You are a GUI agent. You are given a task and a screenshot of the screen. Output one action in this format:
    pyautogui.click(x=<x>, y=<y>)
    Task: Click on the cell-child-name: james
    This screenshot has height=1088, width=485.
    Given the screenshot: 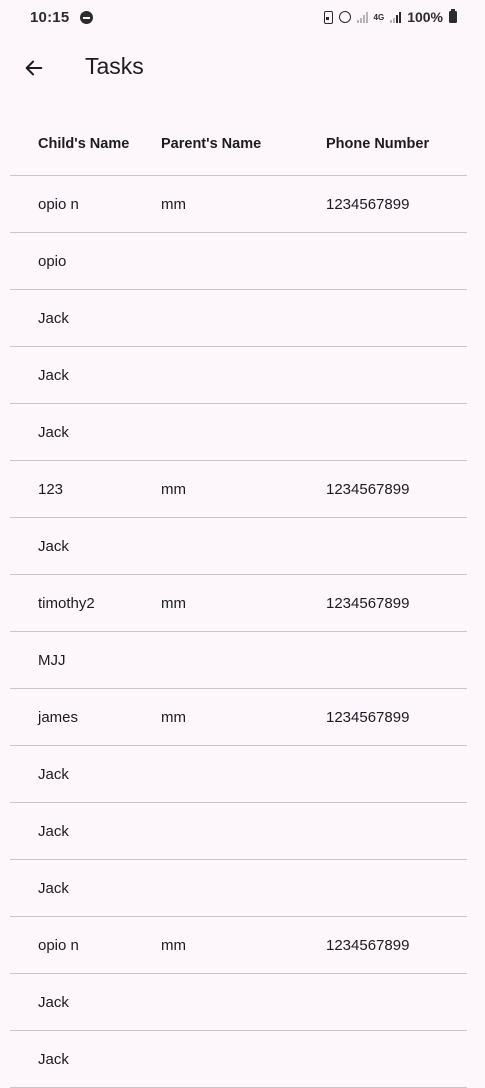 What is the action you would take?
    pyautogui.click(x=58, y=717)
    